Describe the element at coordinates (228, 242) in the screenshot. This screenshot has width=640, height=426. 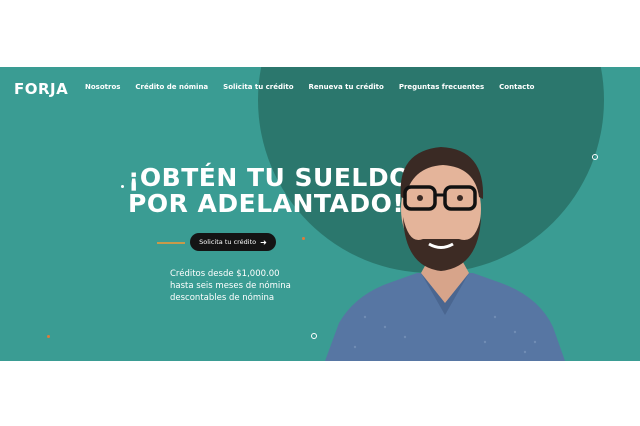
I see `cta-label: Solicita tu crédito` at that location.